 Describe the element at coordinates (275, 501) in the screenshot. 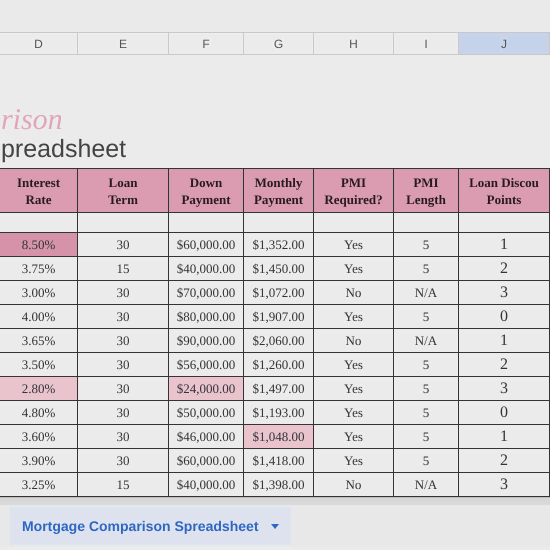

I see `horizontal-scrollbar` at that location.